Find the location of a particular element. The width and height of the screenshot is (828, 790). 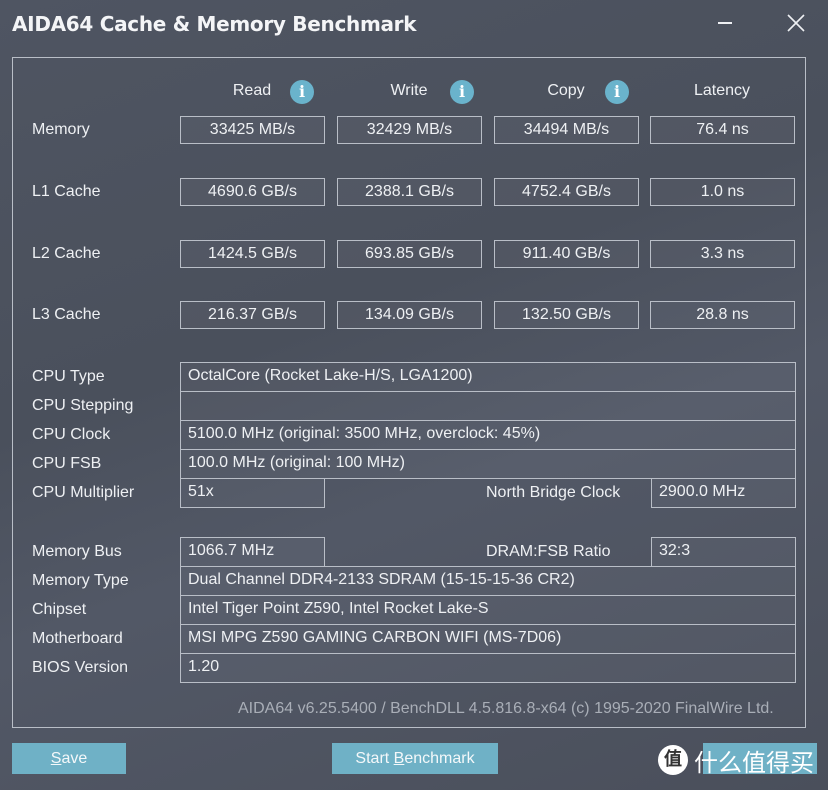

start-benchmark-button: Start Benchmark is located at coordinates (415, 758).